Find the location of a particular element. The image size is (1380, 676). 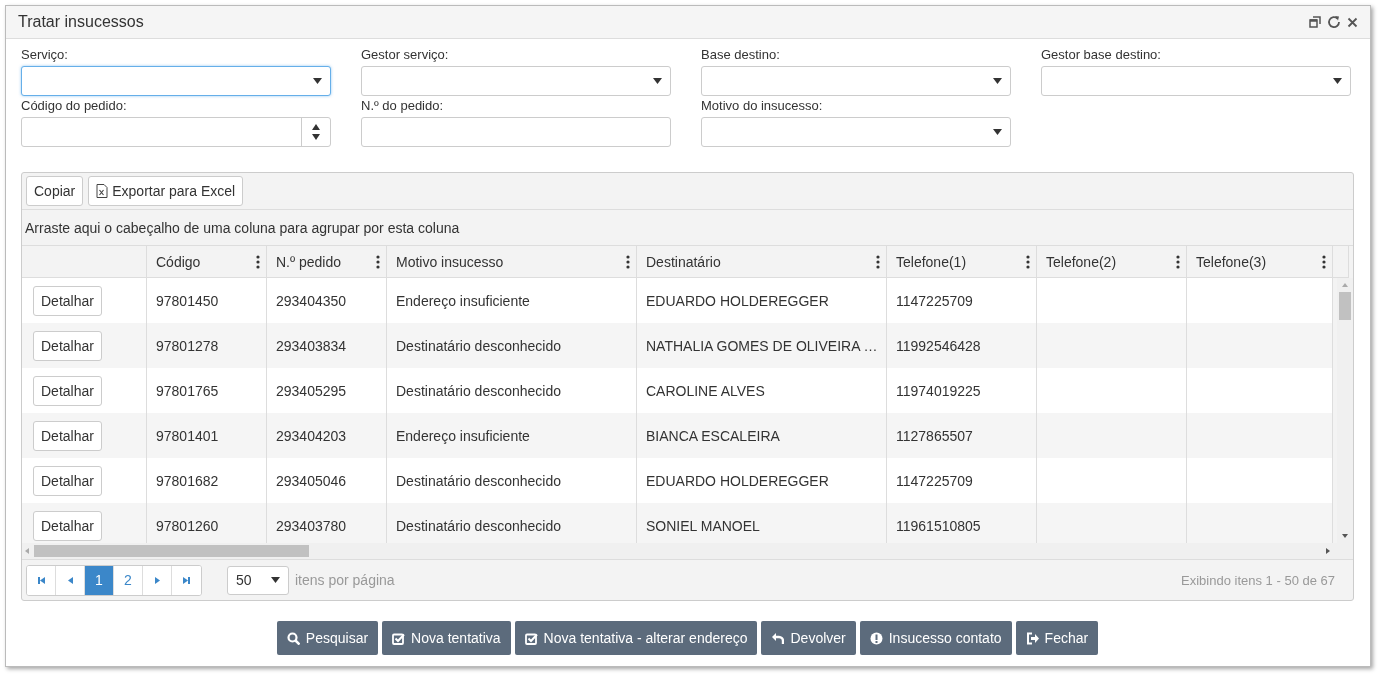

column-title: Motivo insucesso is located at coordinates (450, 261).